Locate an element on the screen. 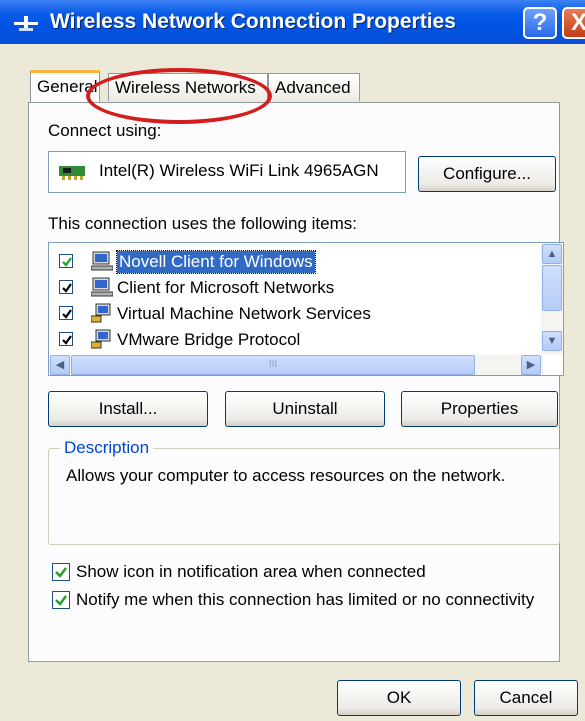 This screenshot has width=585, height=721. item-label: Virtual Machine Network Services is located at coordinates (244, 313).